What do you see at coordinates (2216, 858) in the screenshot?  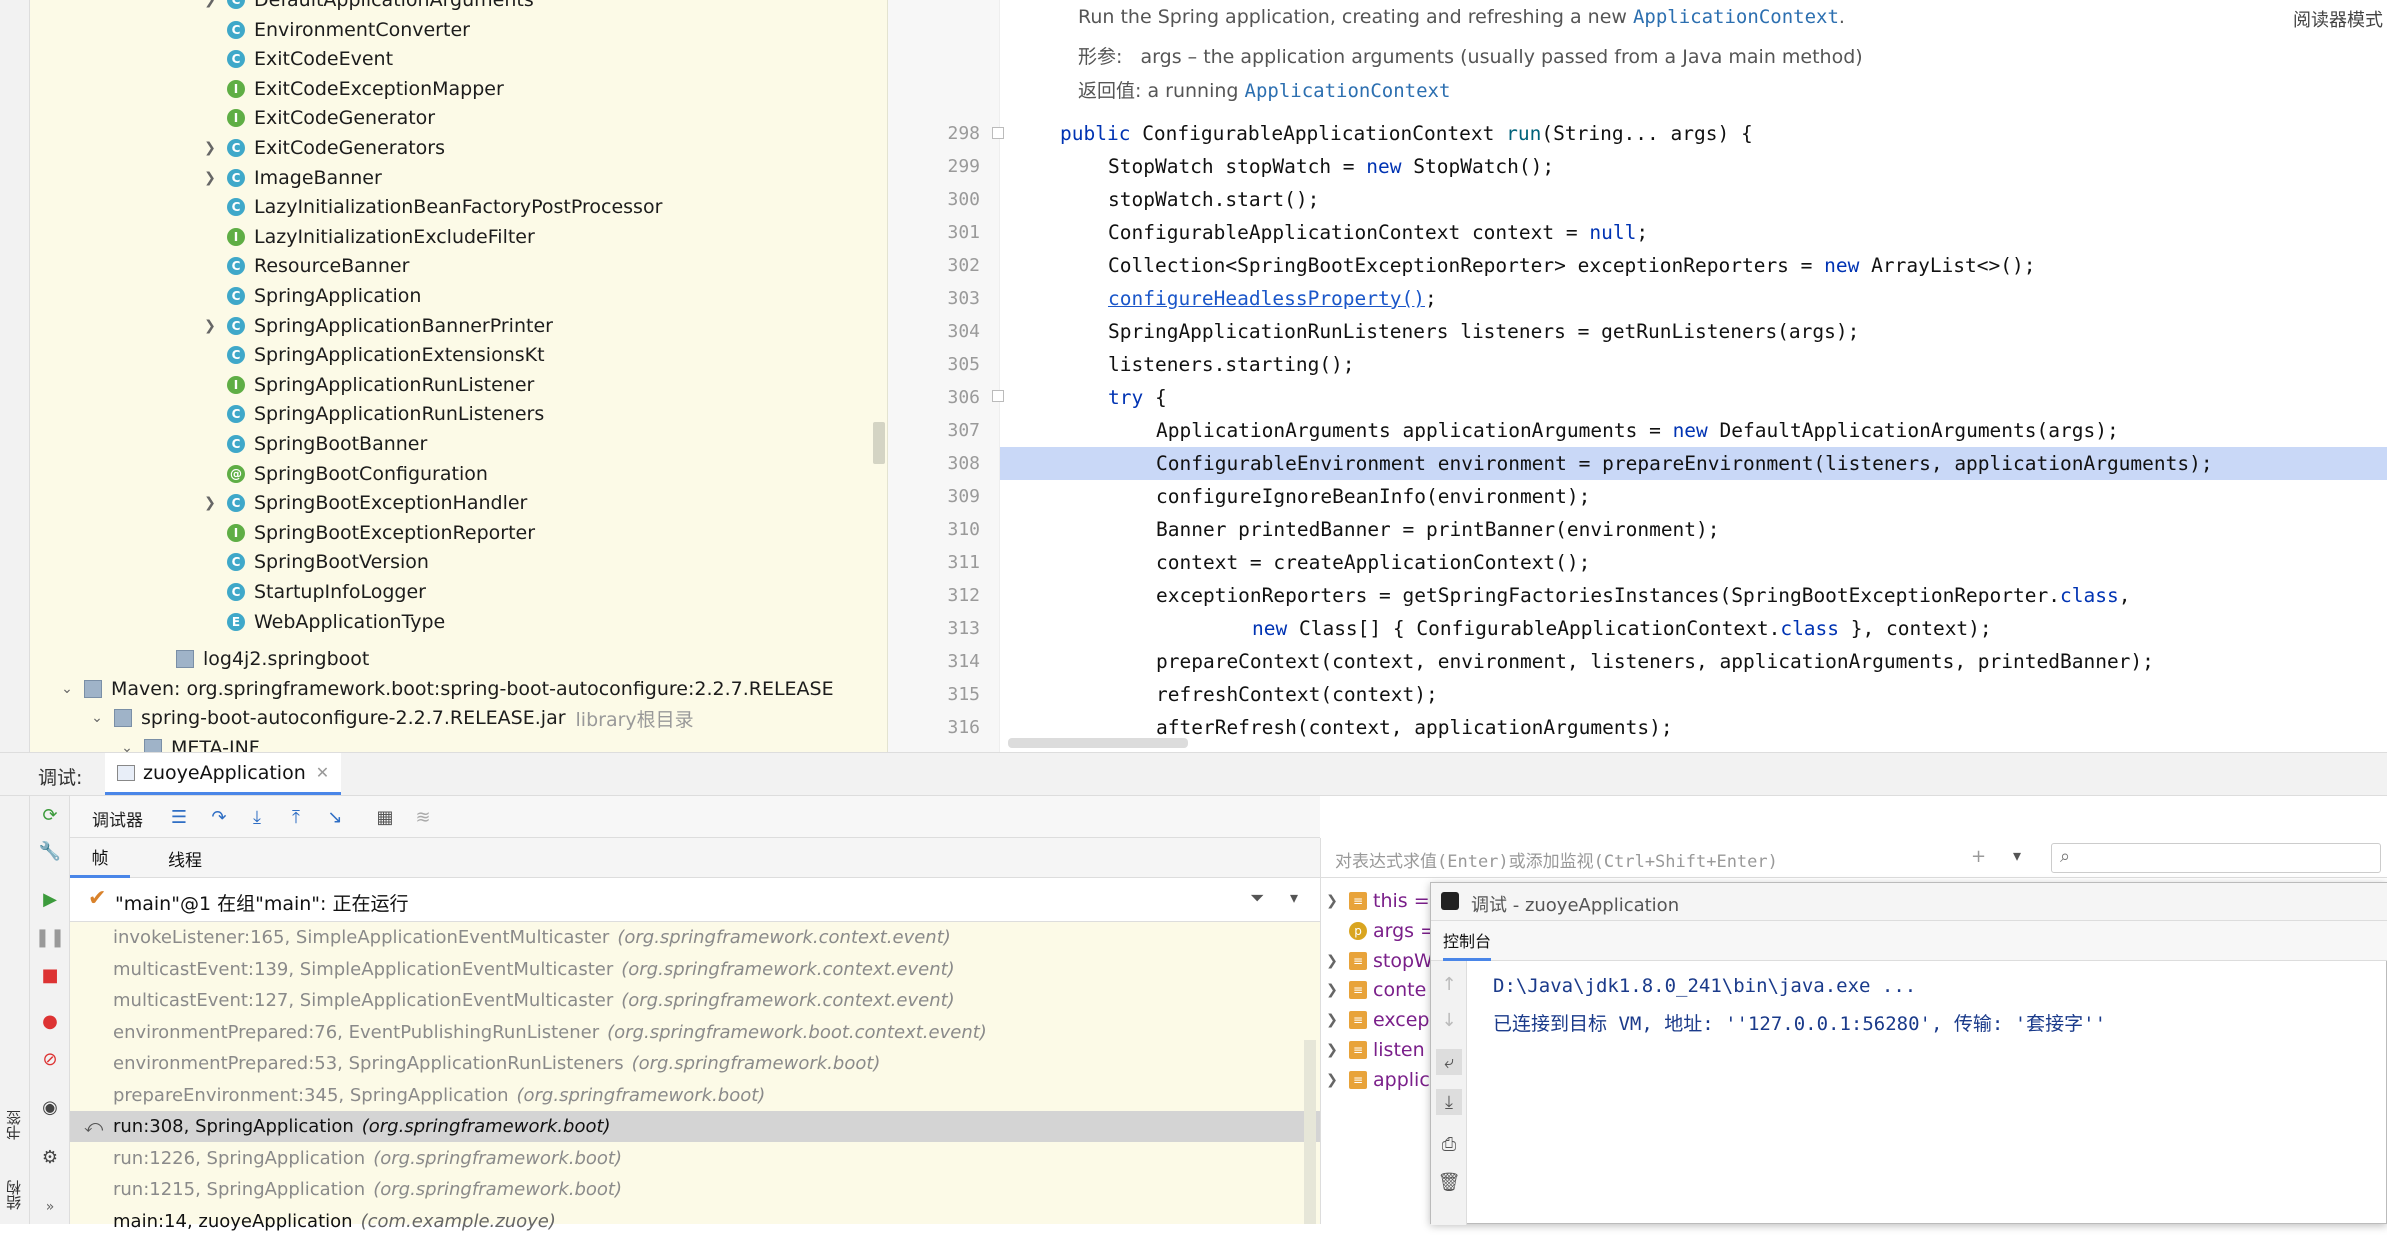 I see `search-input: ⌕` at bounding box center [2216, 858].